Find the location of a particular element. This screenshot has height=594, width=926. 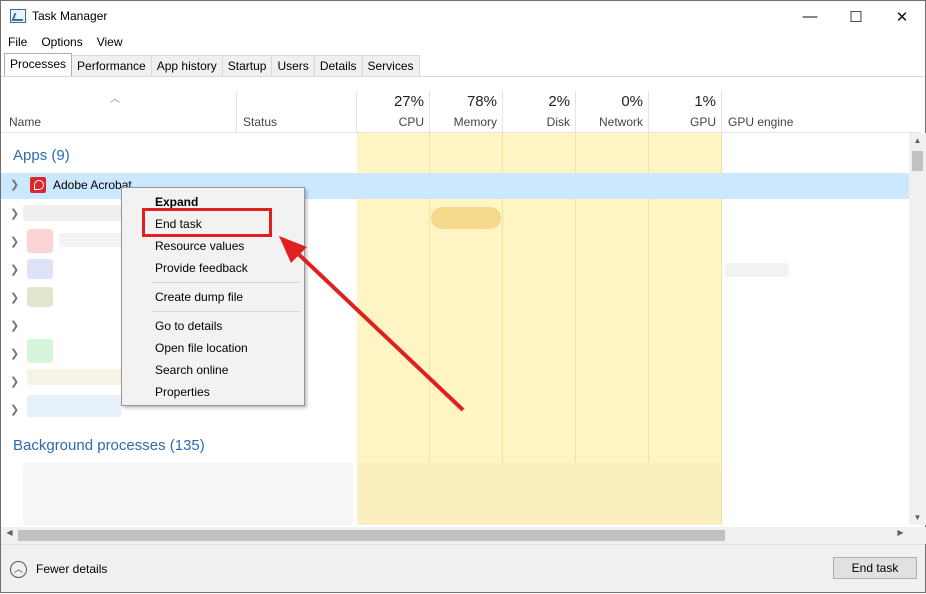

annotation-arrow is located at coordinates (372, 324).